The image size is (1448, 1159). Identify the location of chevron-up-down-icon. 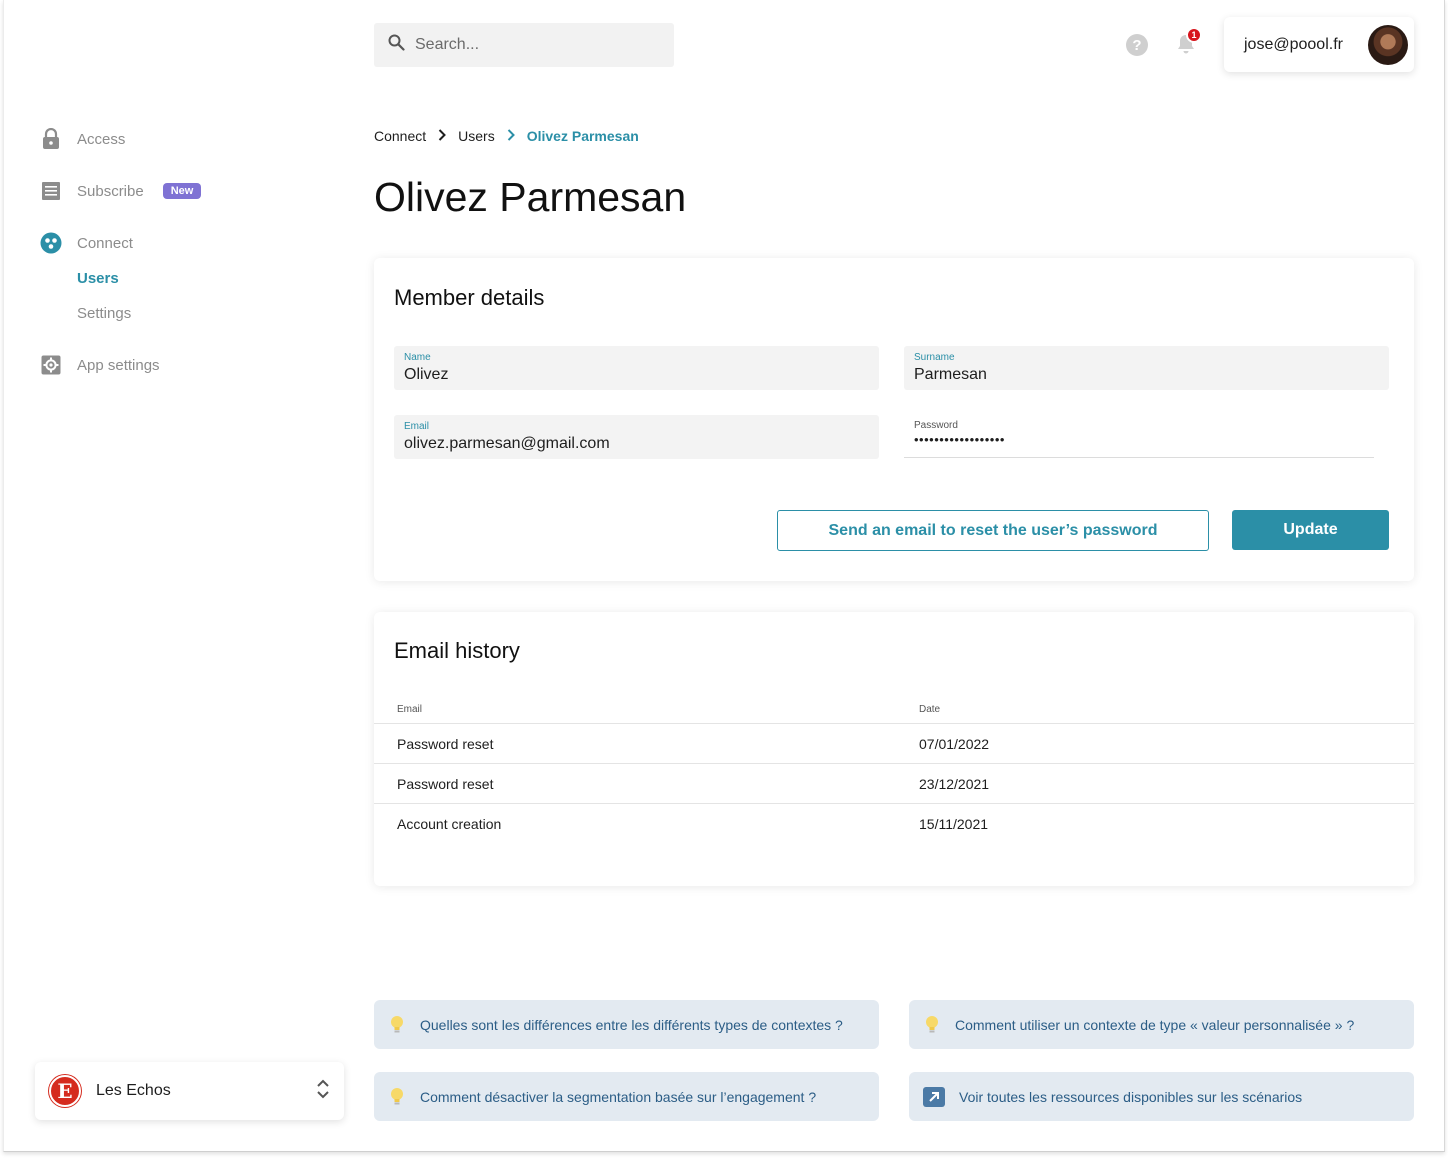
(323, 1091).